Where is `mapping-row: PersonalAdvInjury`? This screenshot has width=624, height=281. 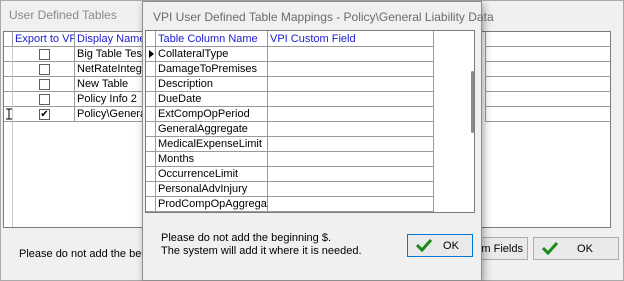 mapping-row: PersonalAdvInjury is located at coordinates (310, 189).